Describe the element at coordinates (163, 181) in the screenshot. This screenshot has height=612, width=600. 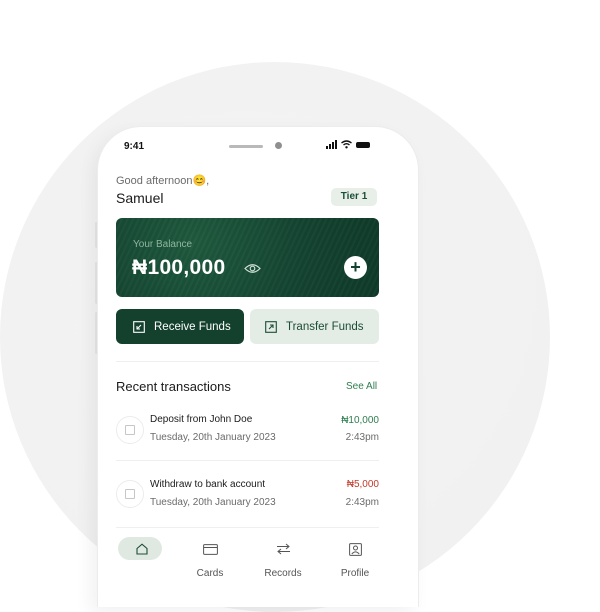
I see `greeting-text: Good afternoon😊,` at that location.